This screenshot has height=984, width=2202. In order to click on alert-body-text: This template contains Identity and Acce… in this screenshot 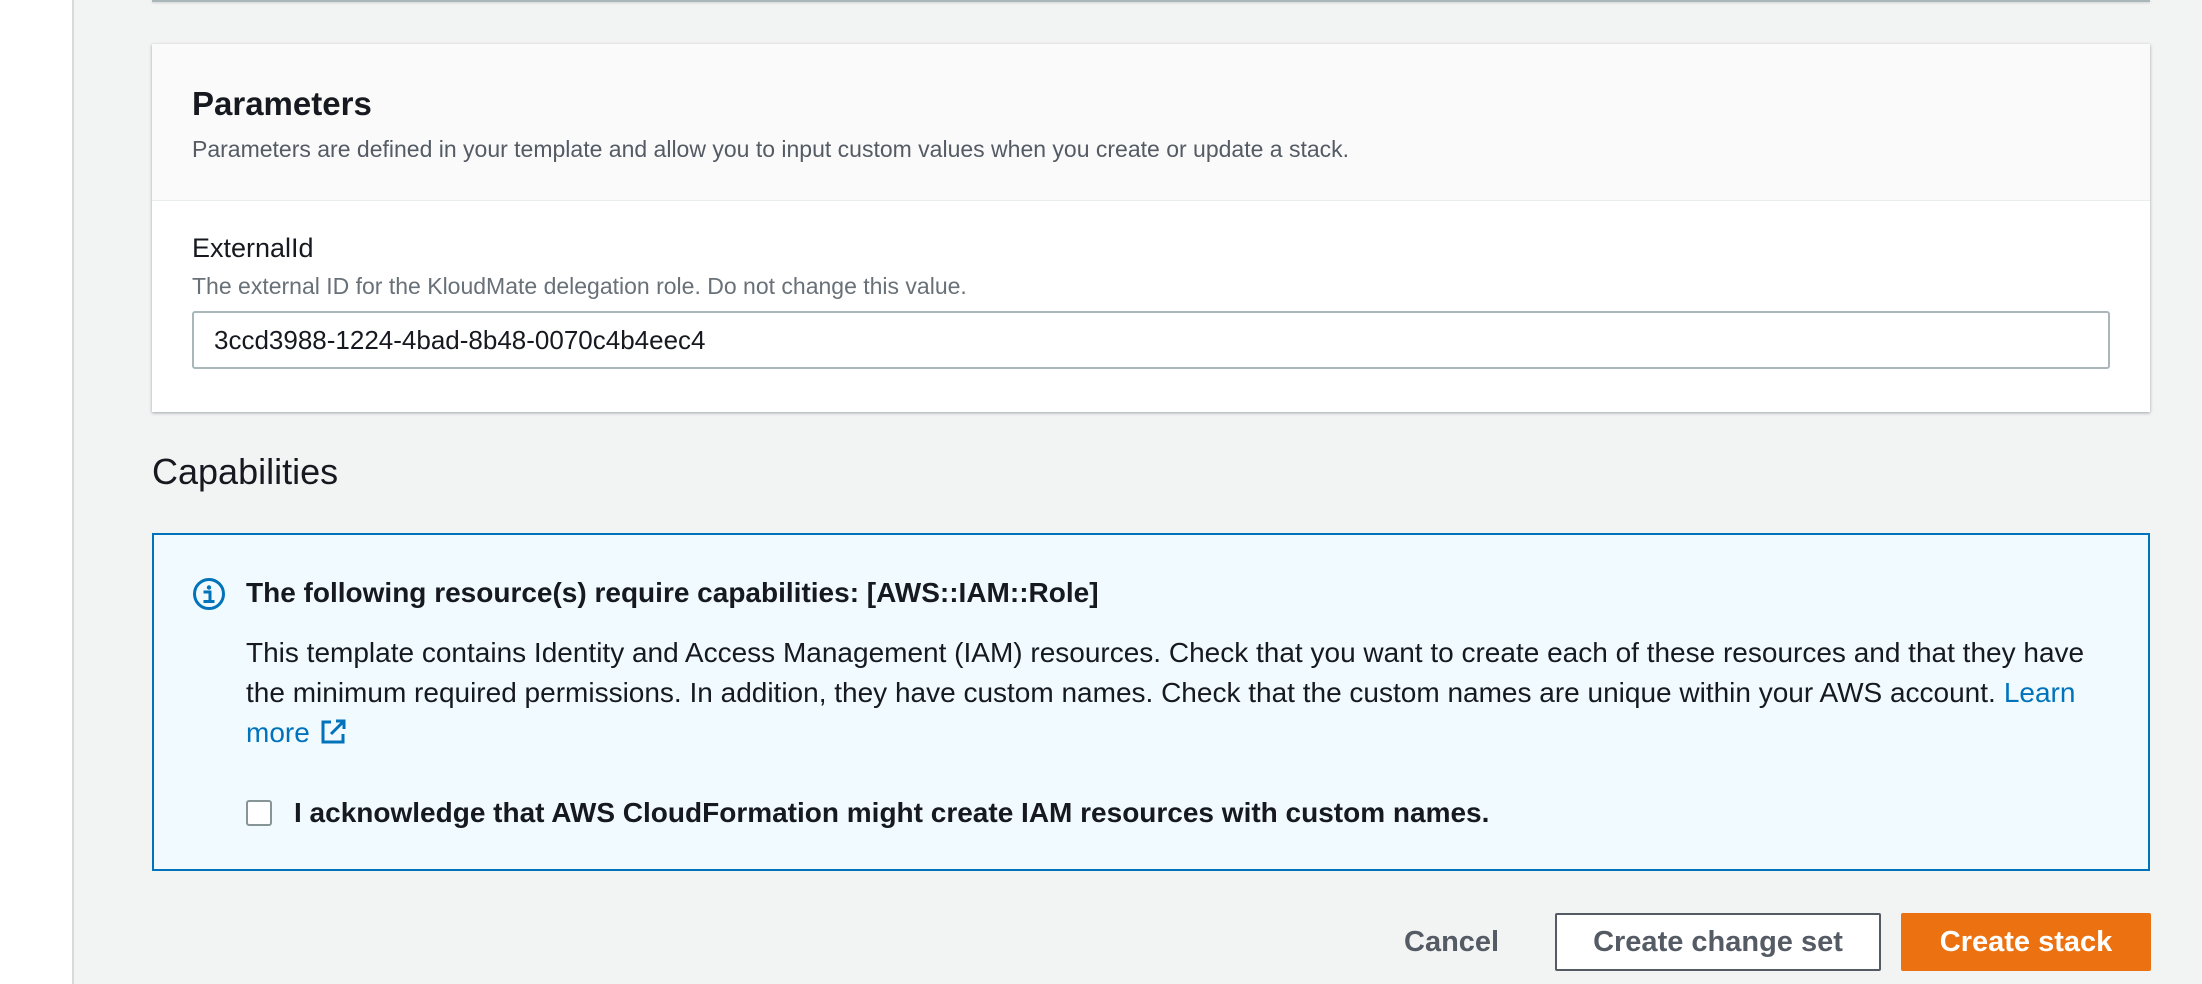, I will do `click(1165, 672)`.